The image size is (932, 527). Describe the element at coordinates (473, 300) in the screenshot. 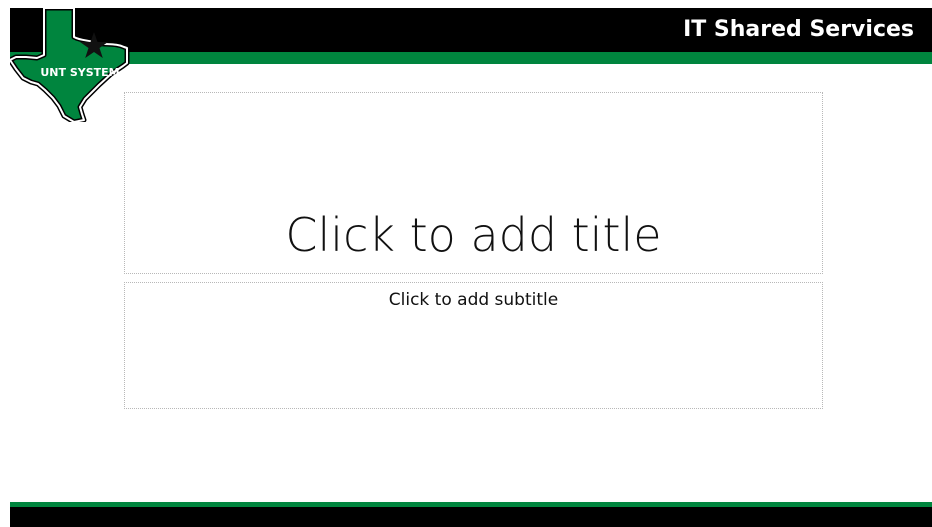

I see `subtitle-placeholder-text: Click to add subtitle` at that location.